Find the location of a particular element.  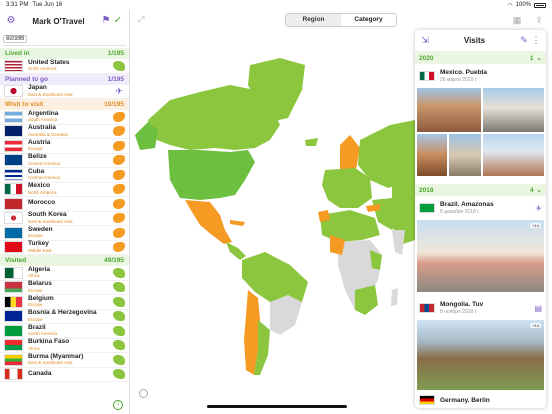

tab-category: Category is located at coordinates (368, 20).